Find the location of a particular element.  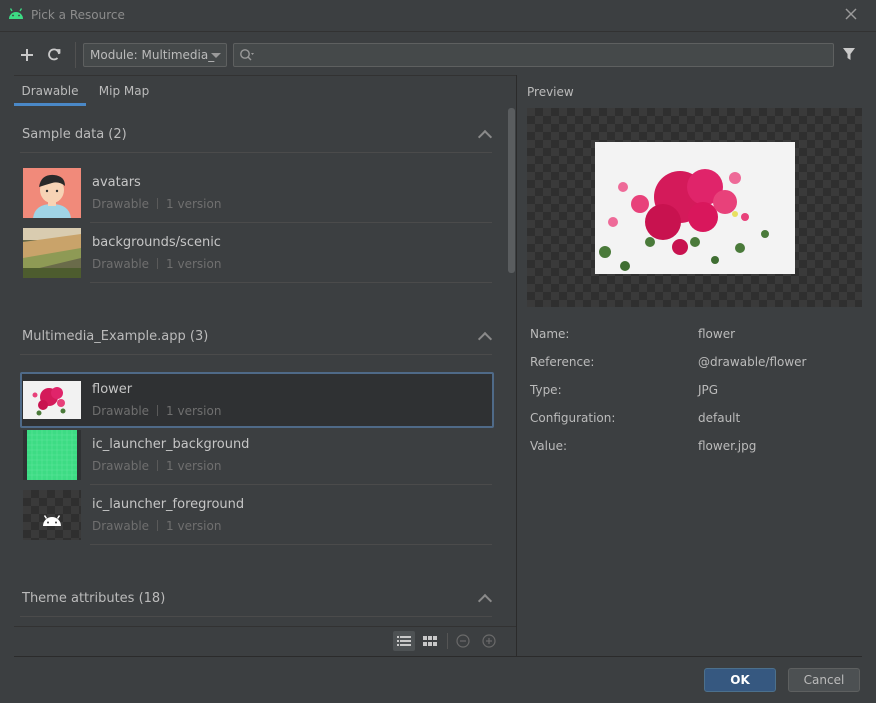

grid-image is located at coordinates (52, 455).